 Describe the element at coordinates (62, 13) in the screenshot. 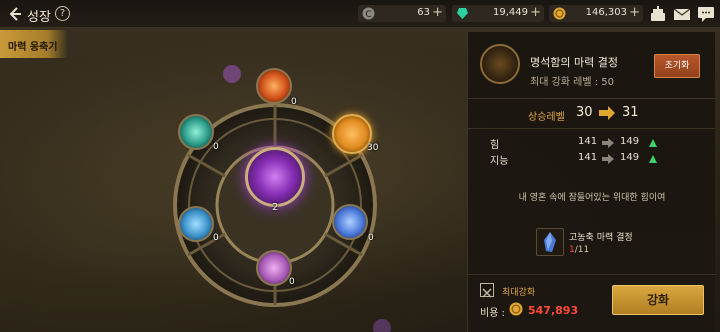

I see `help-icon: ?` at that location.